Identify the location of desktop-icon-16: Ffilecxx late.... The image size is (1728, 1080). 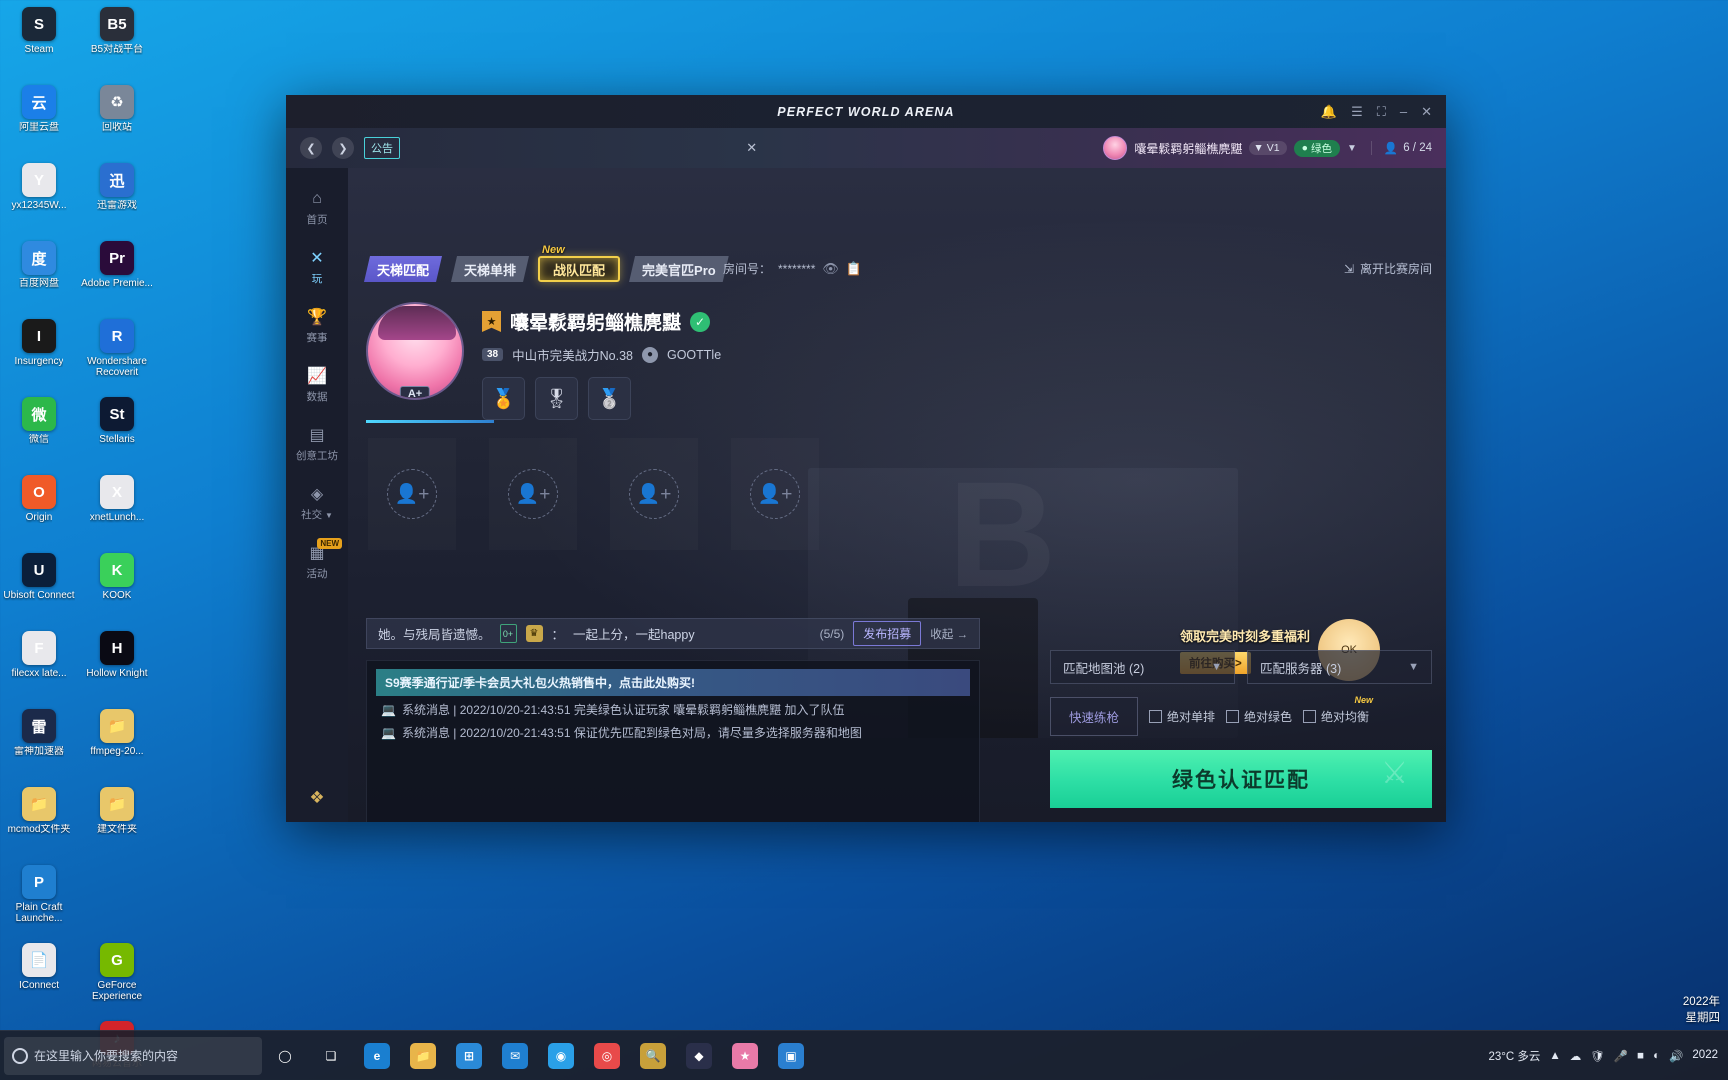
(39, 667).